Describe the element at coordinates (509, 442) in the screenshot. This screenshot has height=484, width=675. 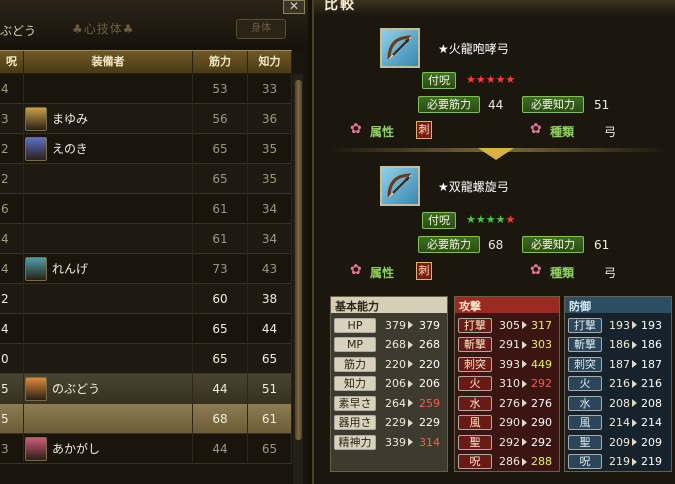
I see `stat-current-value: 292` at that location.